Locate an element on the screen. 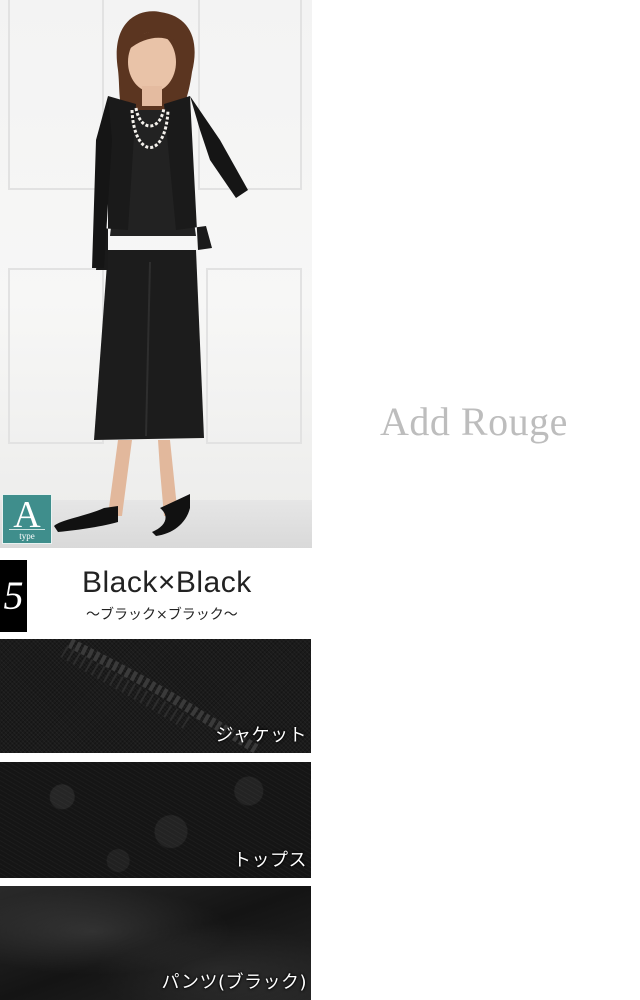 This screenshot has width=640, height=1000. brand-logo: Add Rouge is located at coordinates (474, 421).